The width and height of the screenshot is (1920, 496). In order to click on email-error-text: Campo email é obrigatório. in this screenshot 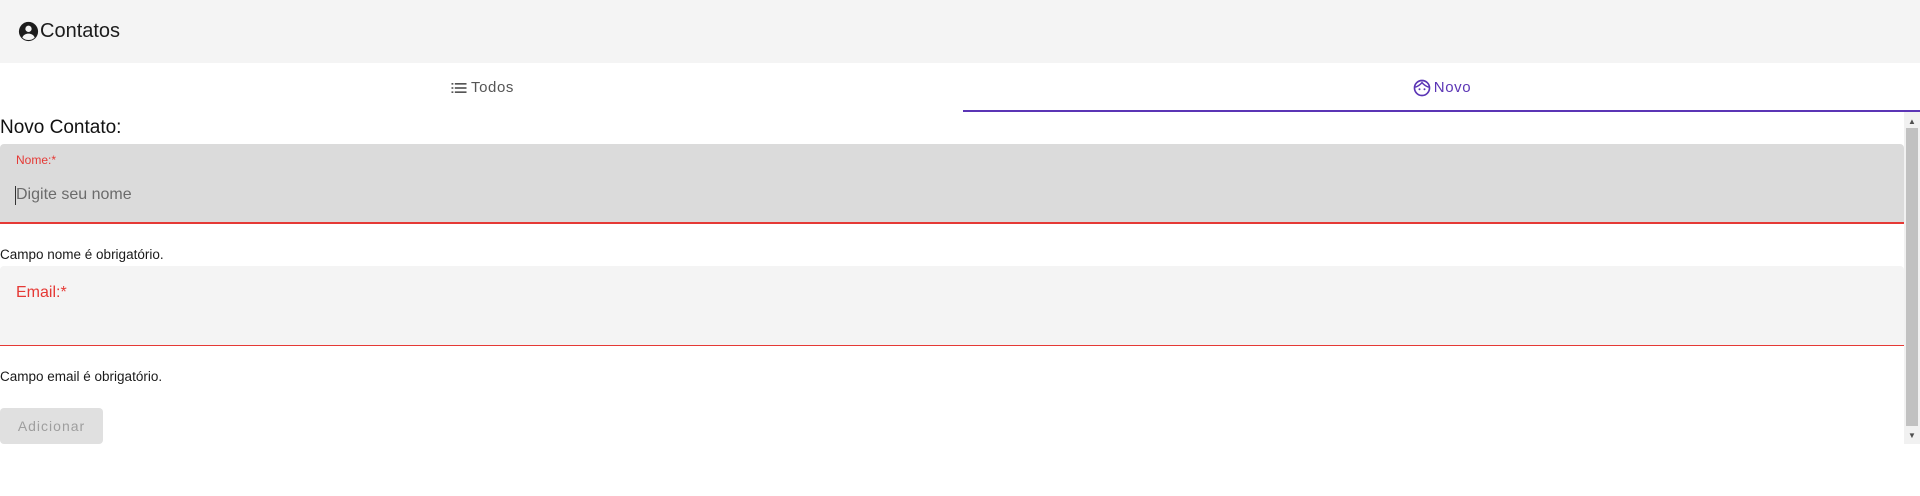, I will do `click(81, 376)`.